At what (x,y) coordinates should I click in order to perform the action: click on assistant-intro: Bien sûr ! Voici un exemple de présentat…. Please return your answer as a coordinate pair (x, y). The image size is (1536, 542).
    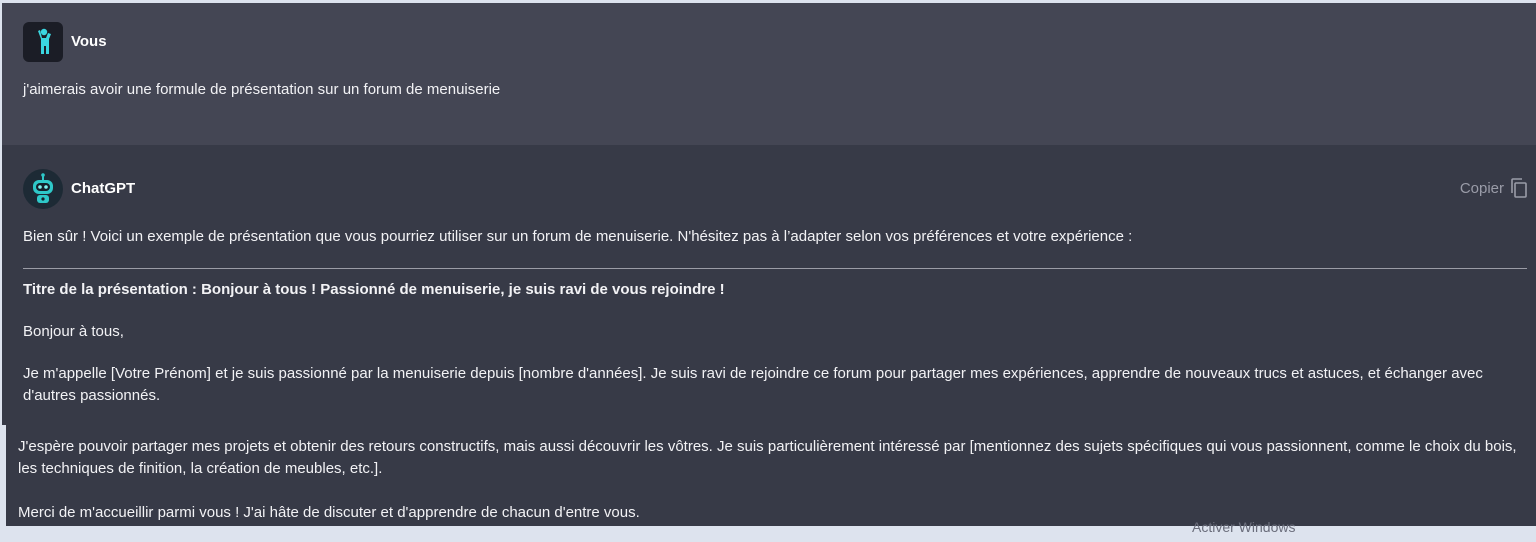
    Looking at the image, I should click on (578, 236).